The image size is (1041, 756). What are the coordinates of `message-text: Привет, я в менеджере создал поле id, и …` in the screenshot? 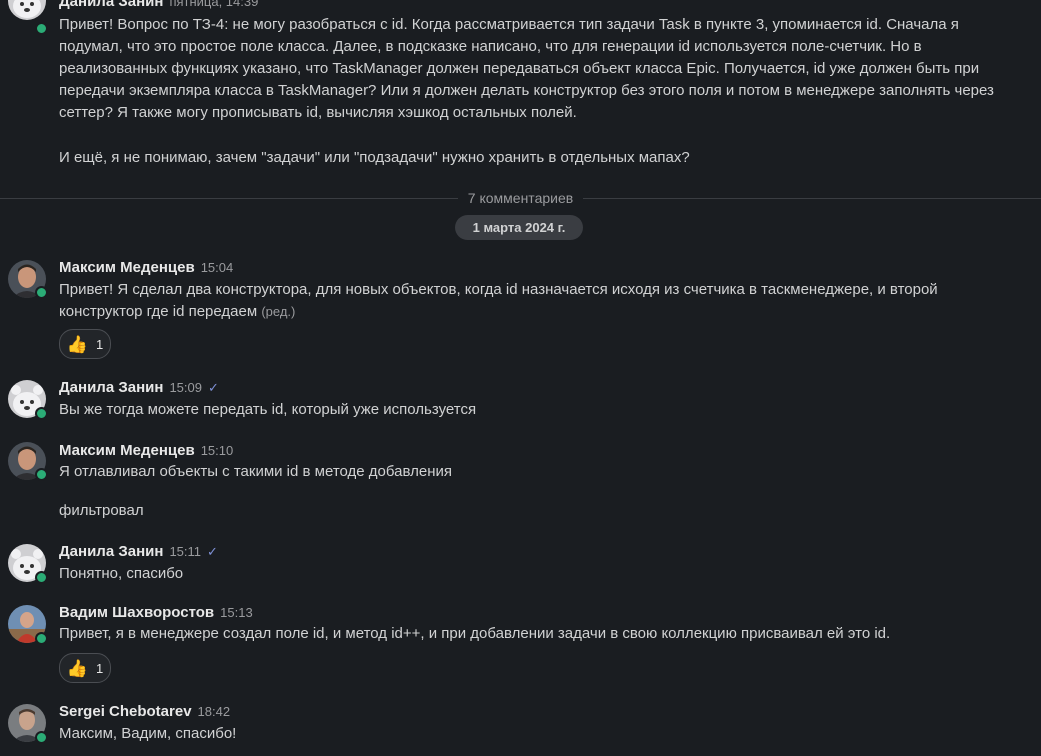 It's located at (475, 633).